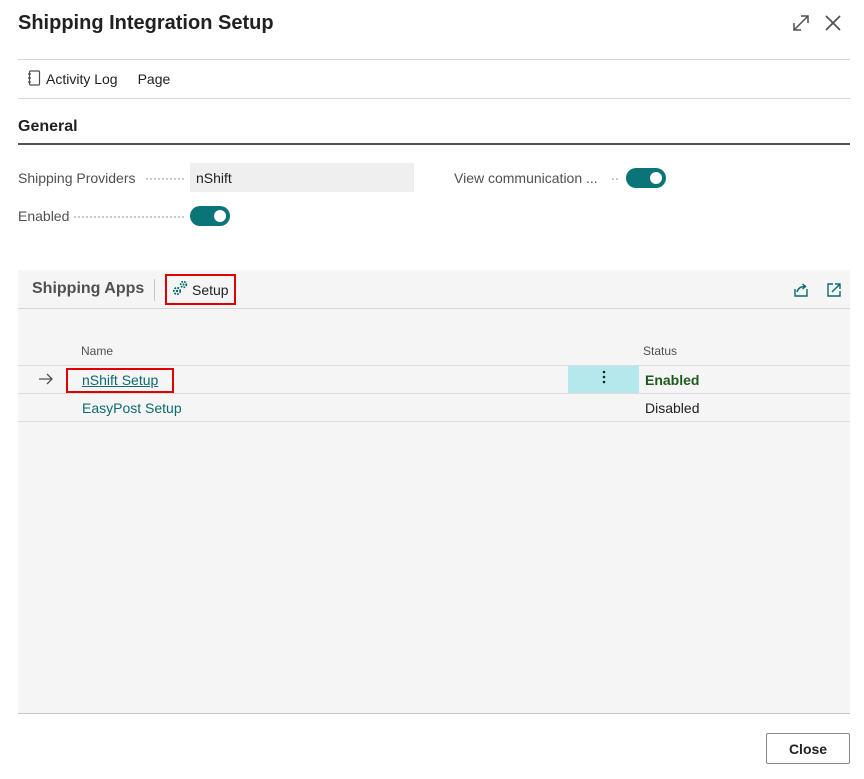  What do you see at coordinates (77, 178) in the screenshot?
I see `shipping-providers-label: Shipping Providers` at bounding box center [77, 178].